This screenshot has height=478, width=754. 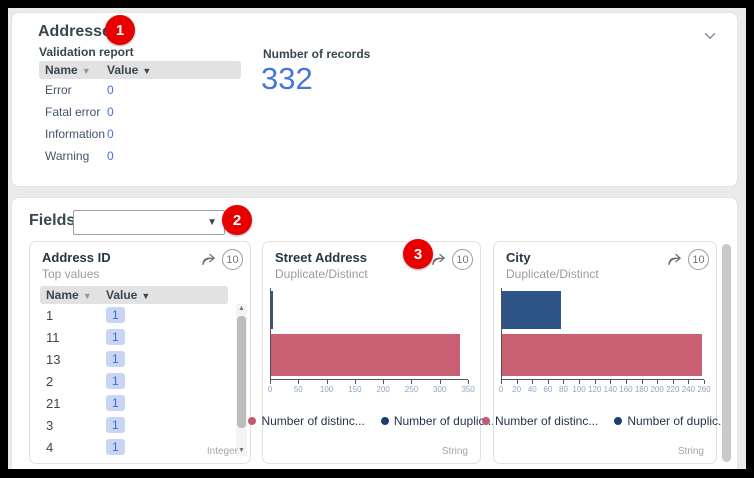 What do you see at coordinates (270, 389) in the screenshot?
I see `axis-tick-label: 0` at bounding box center [270, 389].